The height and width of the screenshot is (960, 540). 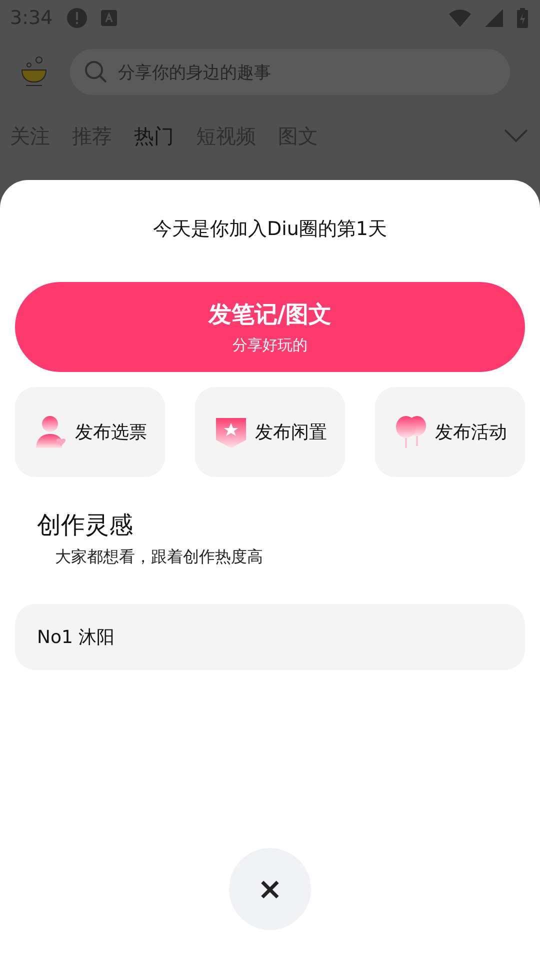 I want to click on publish-option-button: 发布活动, so click(x=450, y=432).